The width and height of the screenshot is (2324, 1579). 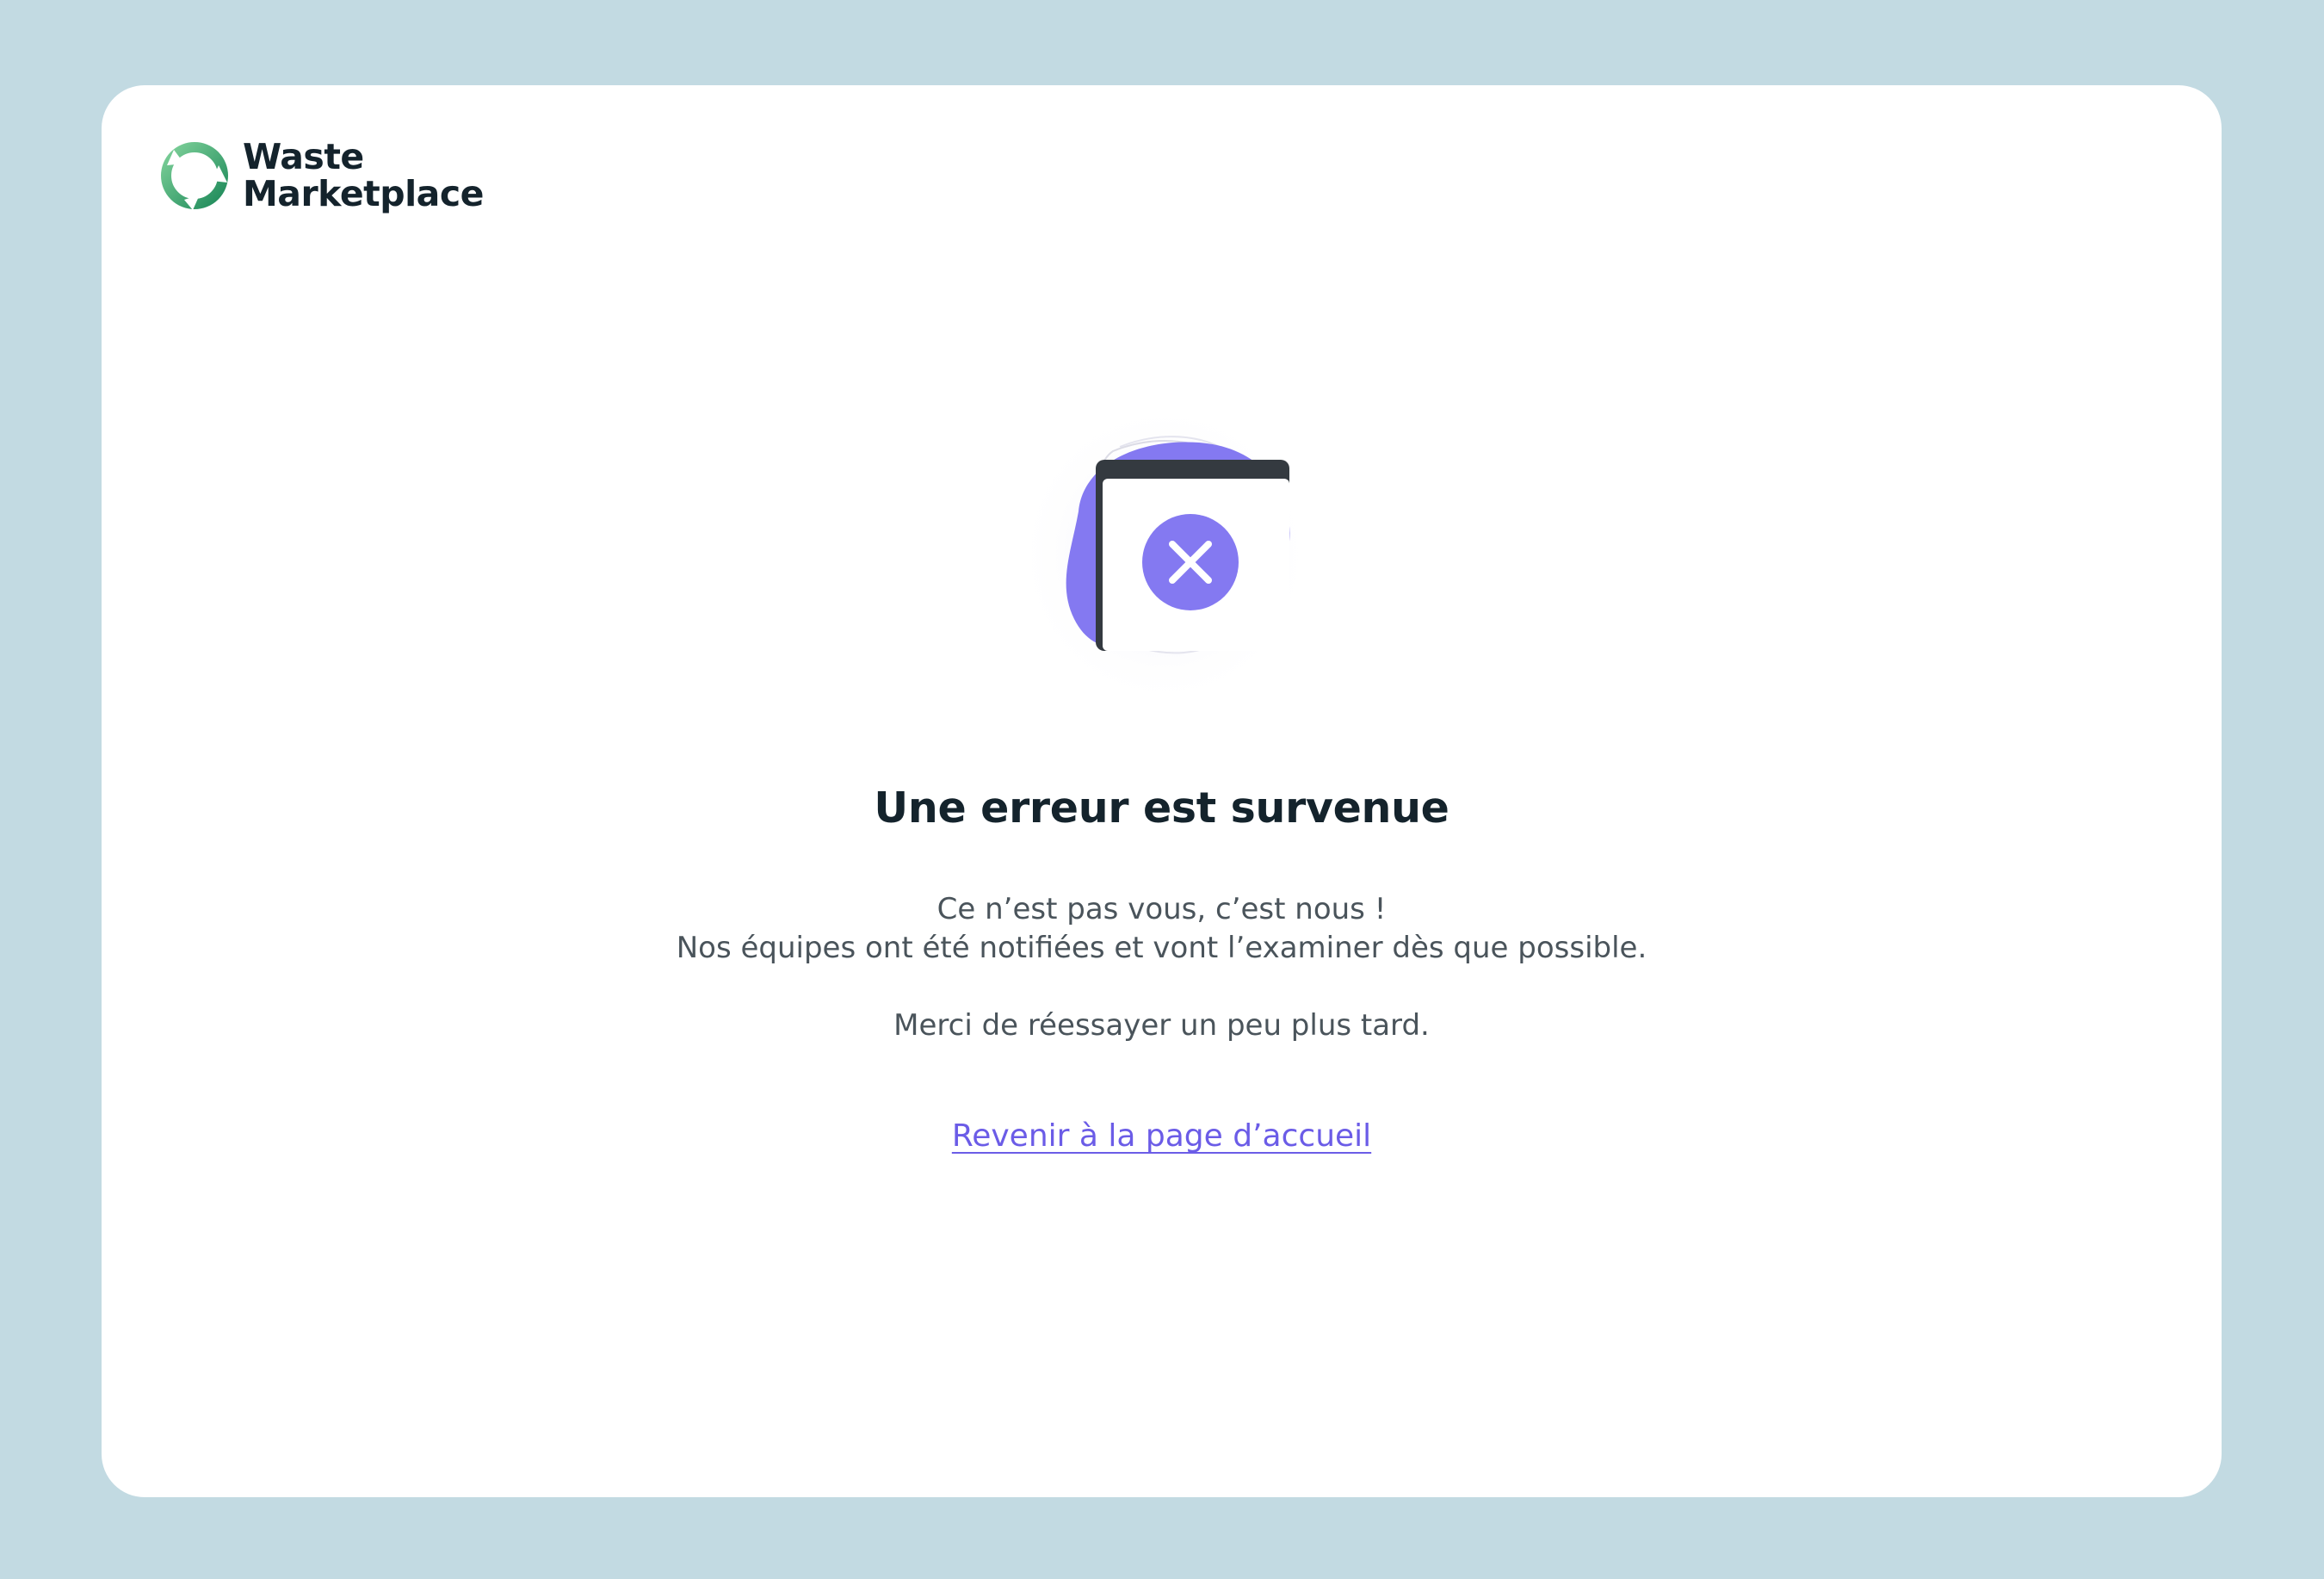 I want to click on error-message-line1: Ce n’est pas vous, c’est nous !, so click(x=1161, y=909).